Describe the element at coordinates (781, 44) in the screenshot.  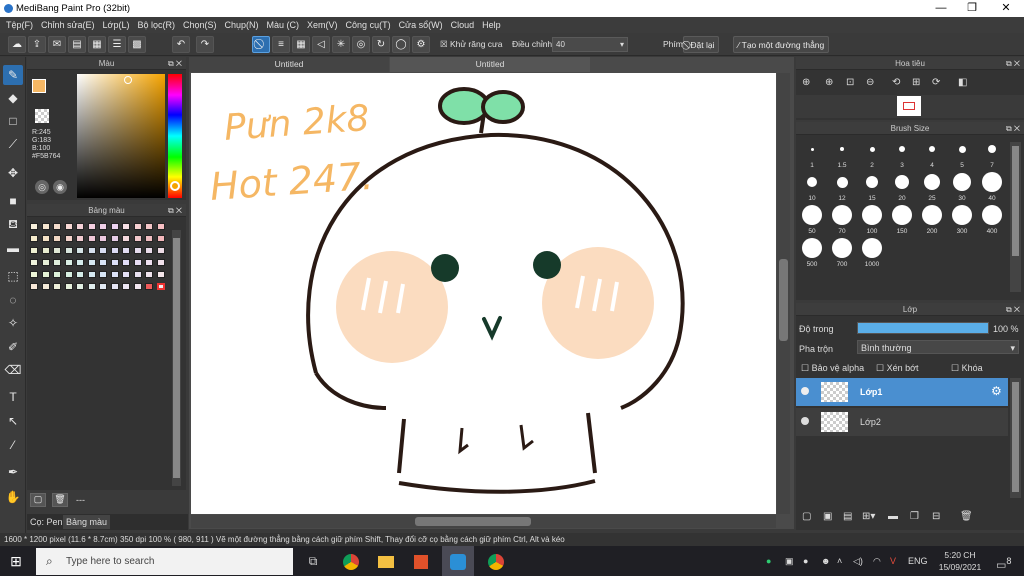
I see `straight-line-button: ⁄ Tạo một đường thẳng` at that location.